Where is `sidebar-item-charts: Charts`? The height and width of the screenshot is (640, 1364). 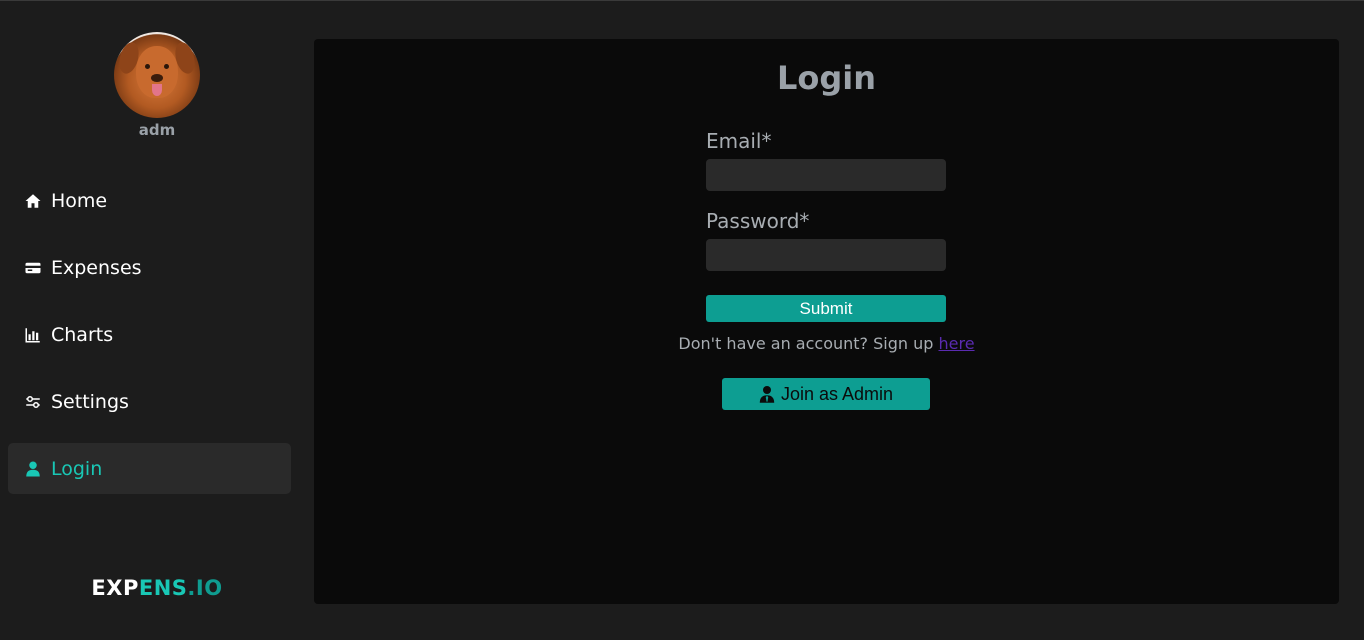 sidebar-item-charts: Charts is located at coordinates (149, 334).